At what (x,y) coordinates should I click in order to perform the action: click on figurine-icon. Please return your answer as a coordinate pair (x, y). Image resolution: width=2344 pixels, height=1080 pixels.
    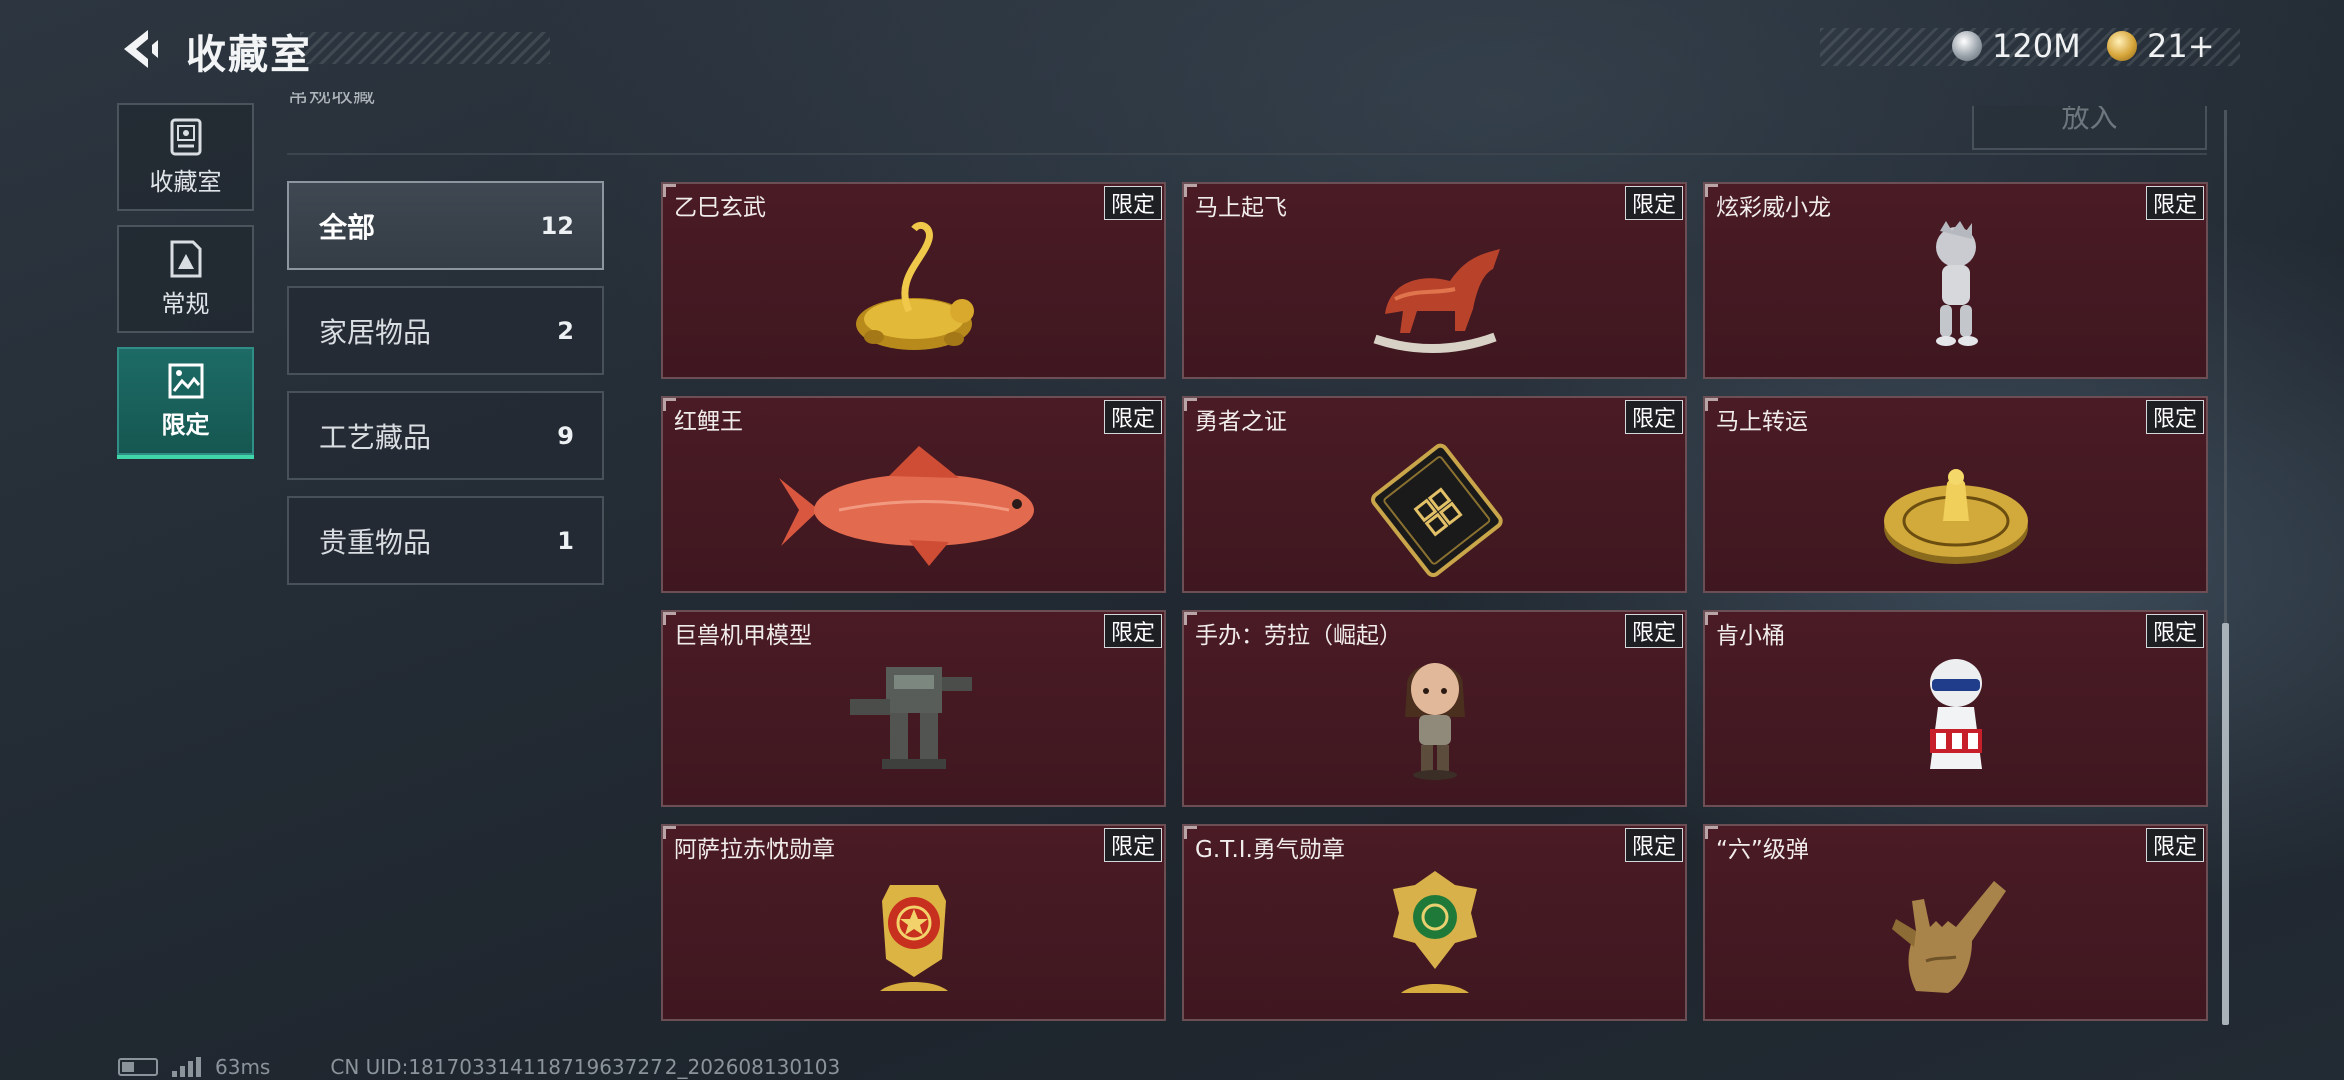
    Looking at the image, I should click on (1434, 721).